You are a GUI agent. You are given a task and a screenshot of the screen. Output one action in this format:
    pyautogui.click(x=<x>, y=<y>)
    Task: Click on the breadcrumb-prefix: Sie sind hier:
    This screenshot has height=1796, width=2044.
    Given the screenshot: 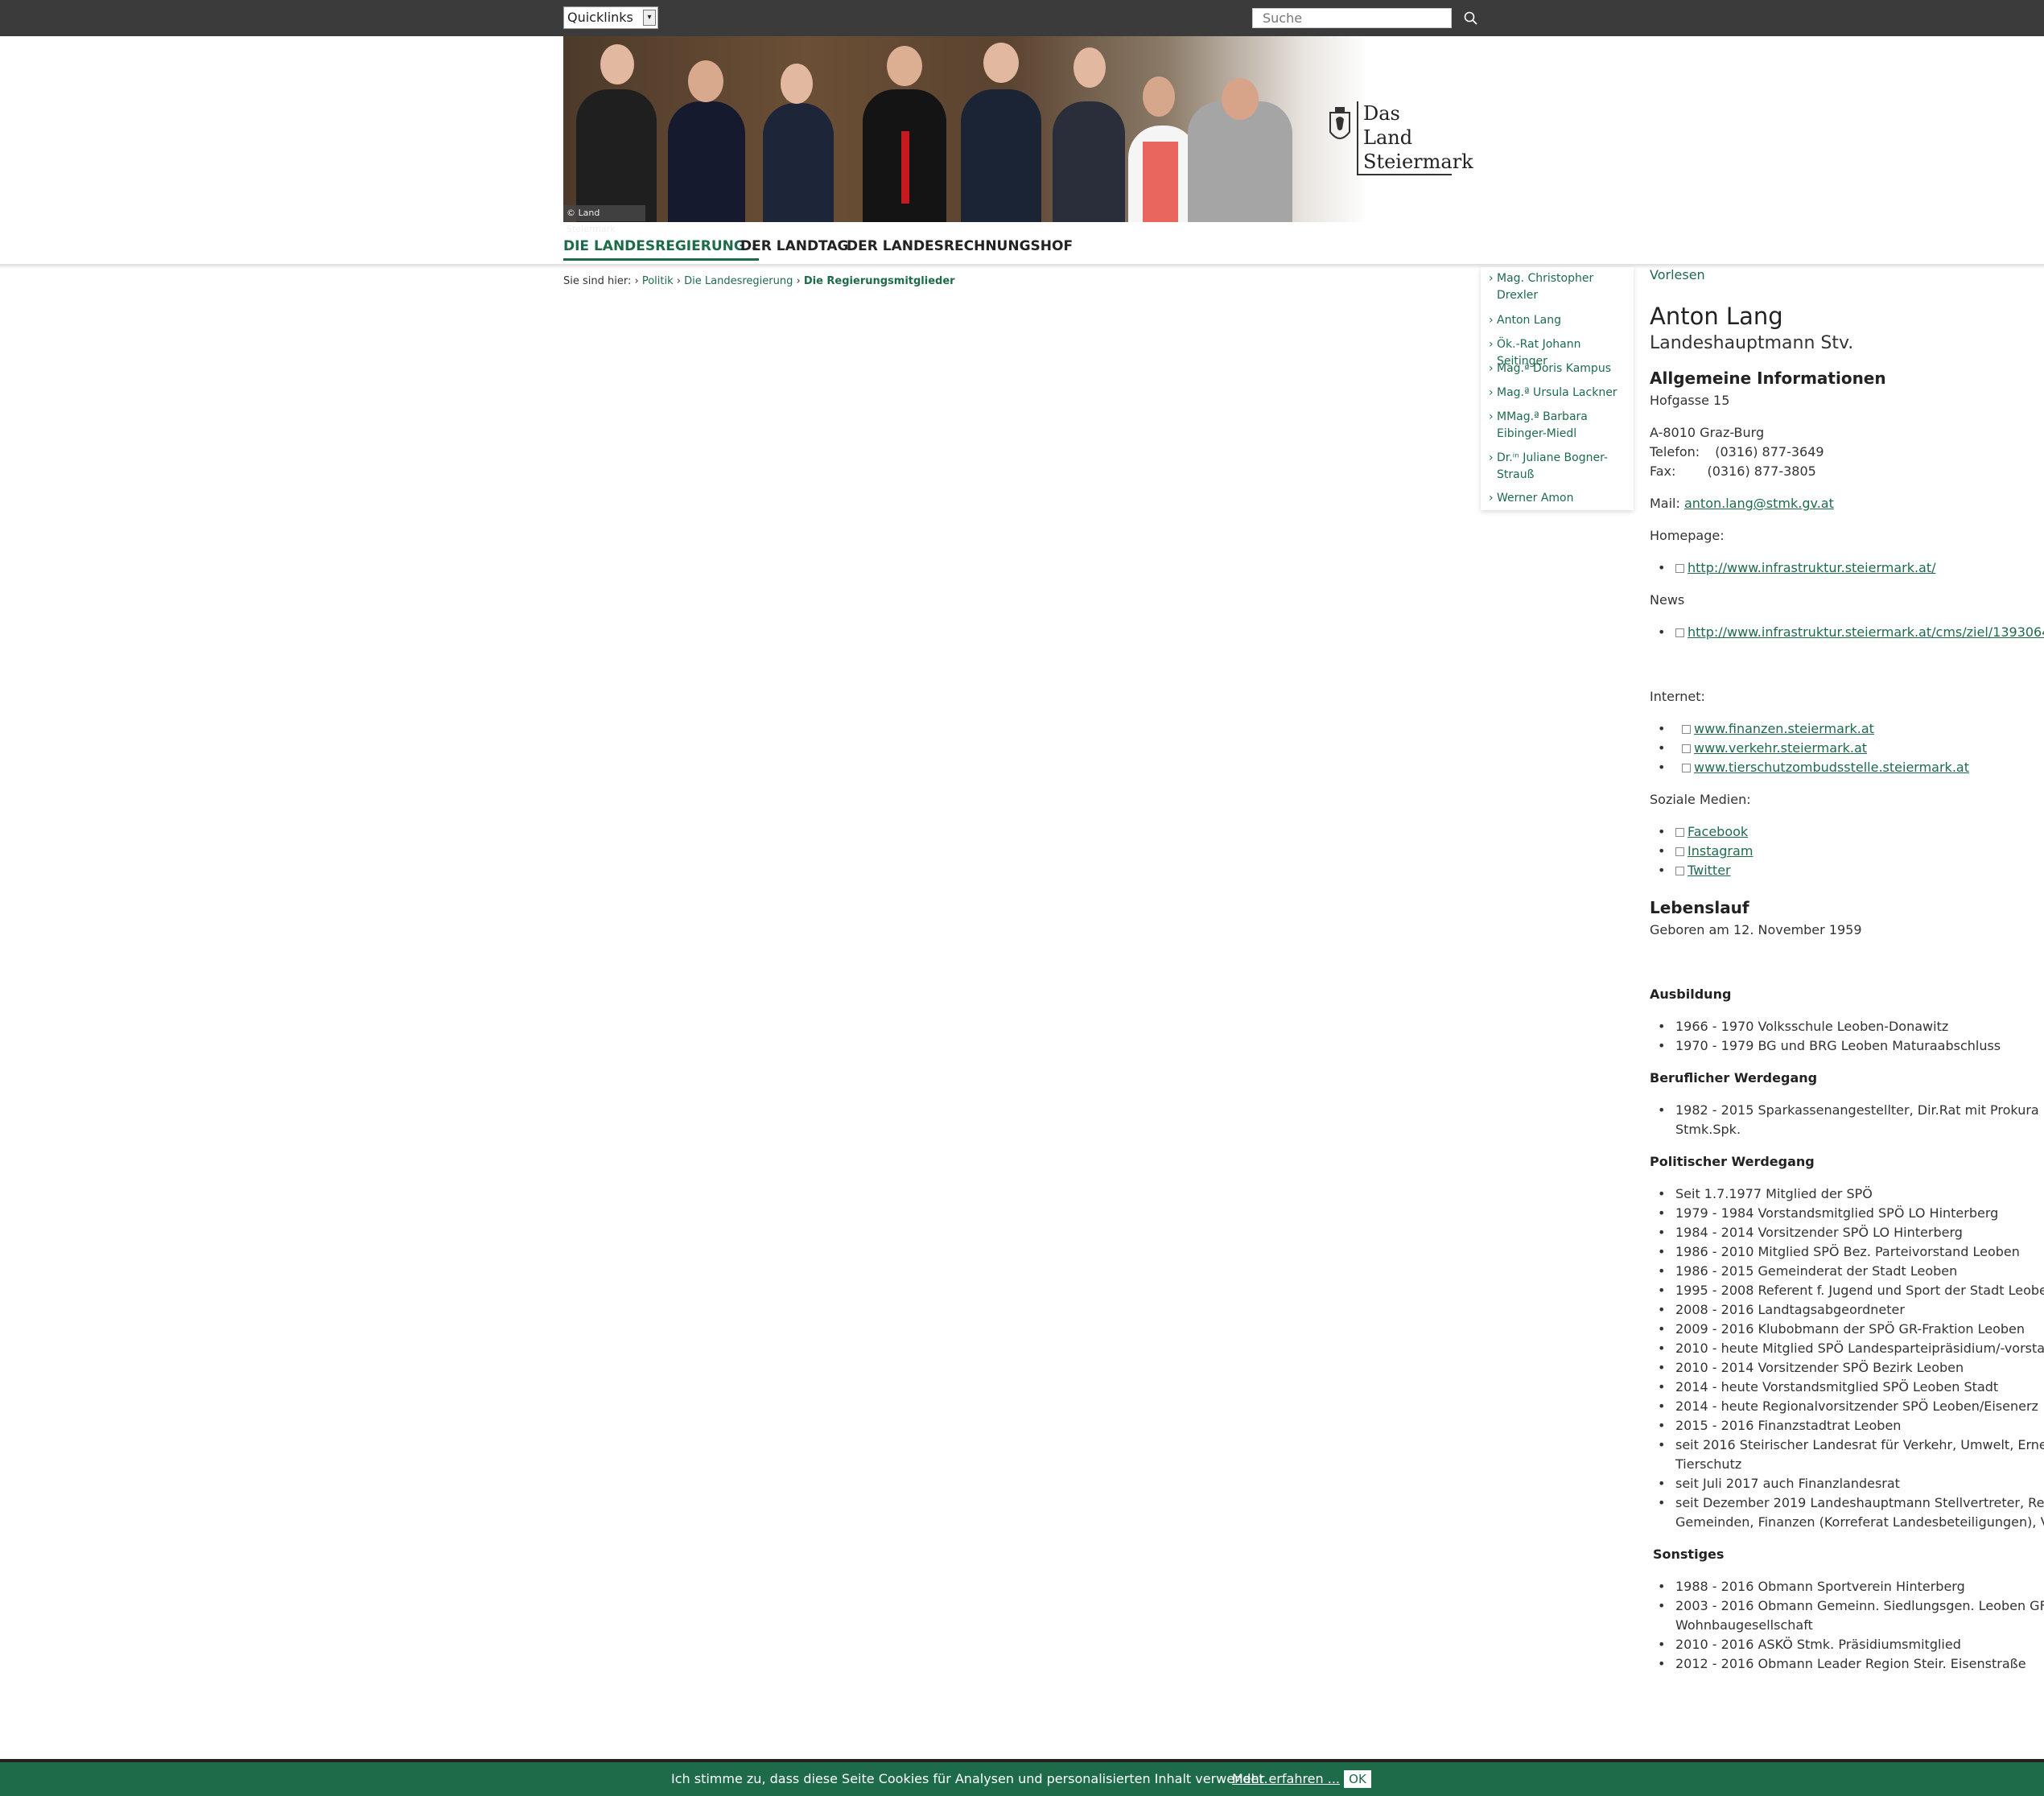 What is the action you would take?
    pyautogui.click(x=597, y=281)
    